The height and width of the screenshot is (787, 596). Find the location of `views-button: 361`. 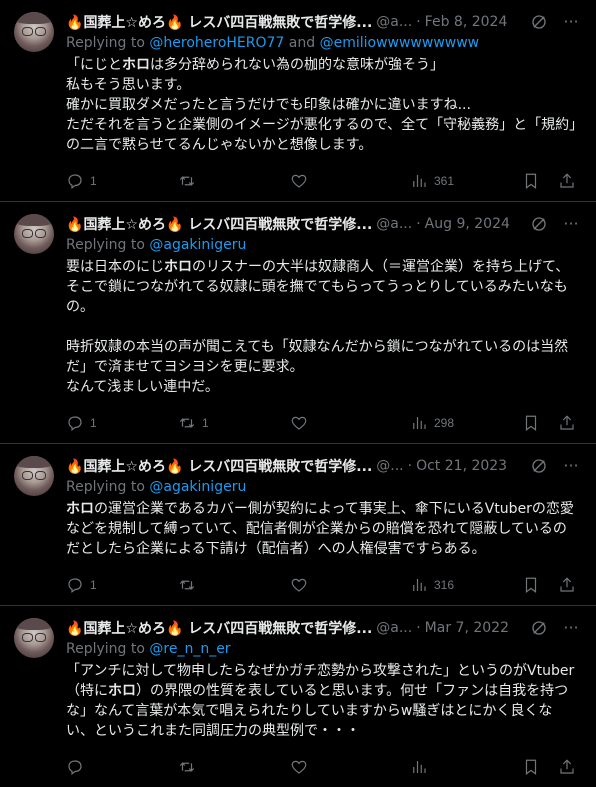

views-button: 361 is located at coordinates (452, 181).